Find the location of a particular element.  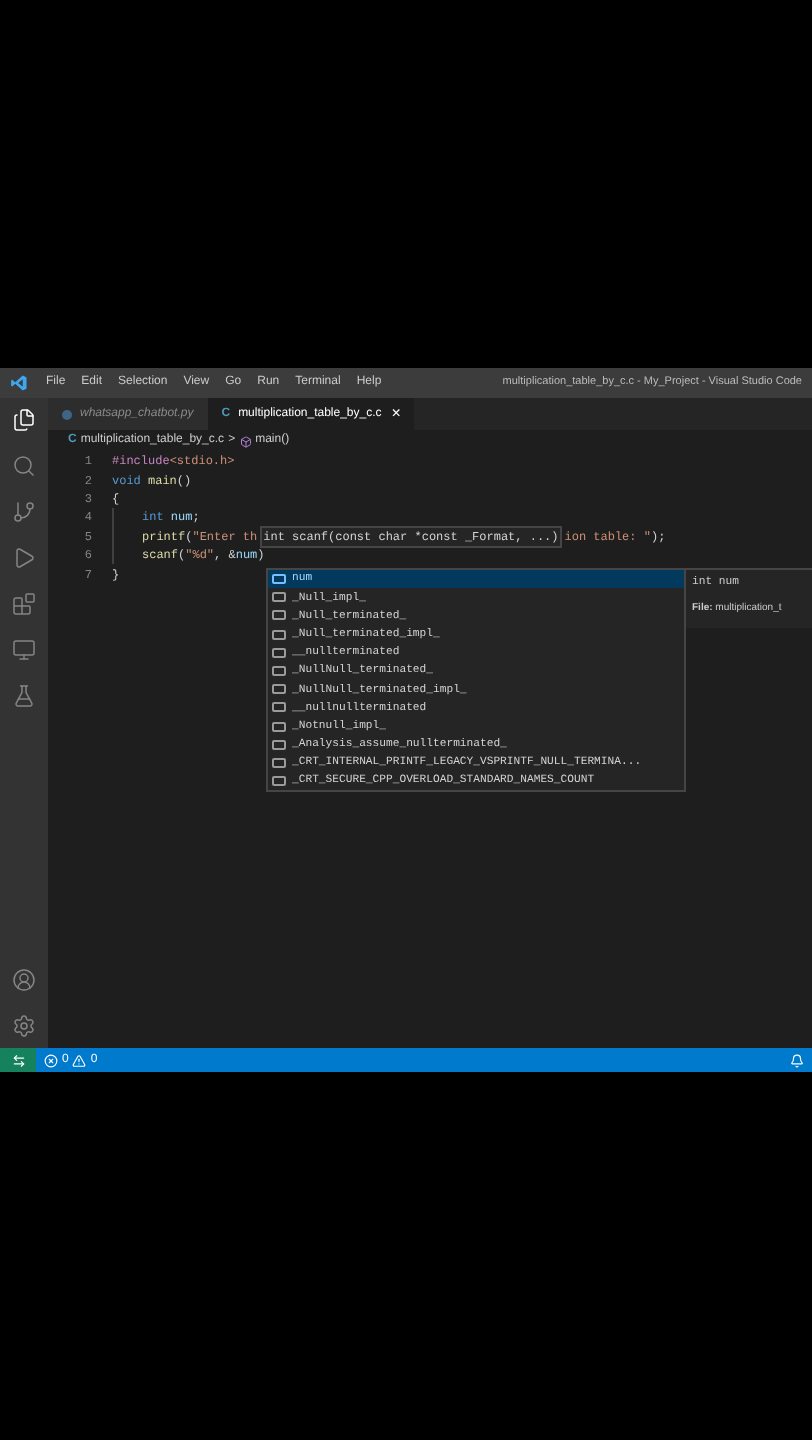

extensions-icon is located at coordinates (24, 604).